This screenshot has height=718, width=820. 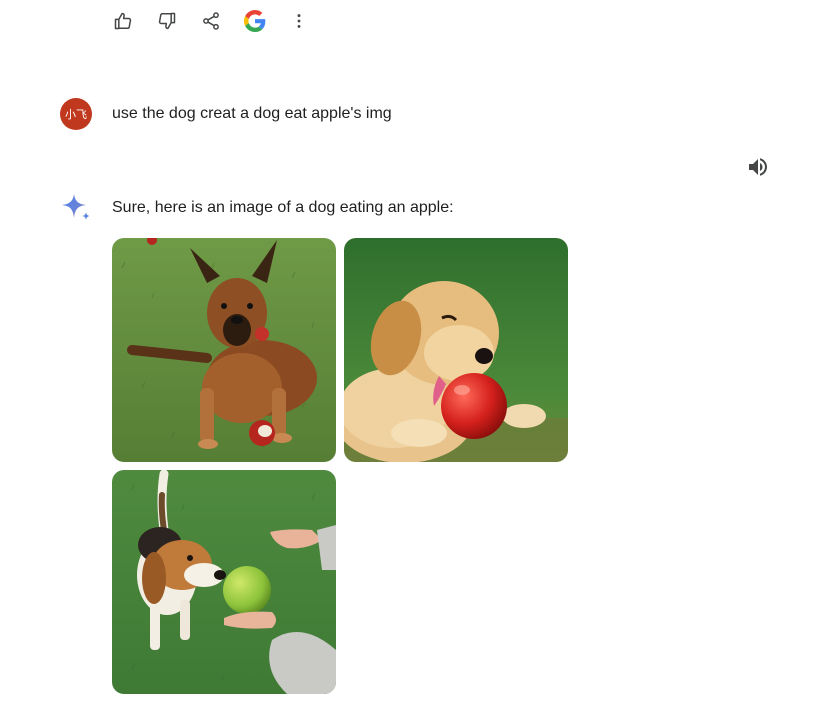 I want to click on thumbs-down-icon, so click(x=167, y=21).